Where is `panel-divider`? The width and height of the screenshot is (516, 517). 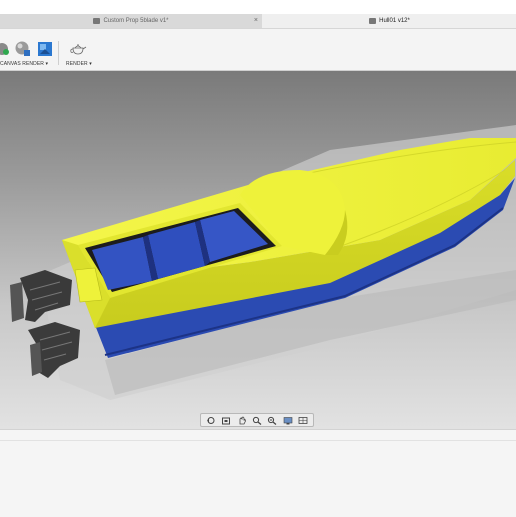 panel-divider is located at coordinates (258, 440).